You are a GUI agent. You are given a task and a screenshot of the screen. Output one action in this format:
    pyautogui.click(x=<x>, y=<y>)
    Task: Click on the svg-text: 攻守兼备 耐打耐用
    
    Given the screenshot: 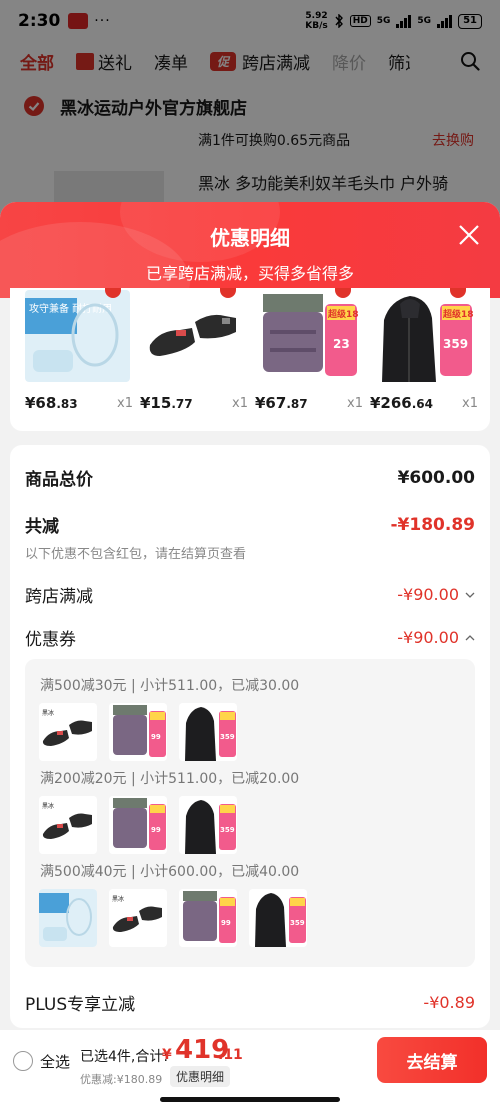 What is the action you would take?
    pyautogui.click(x=70, y=308)
    